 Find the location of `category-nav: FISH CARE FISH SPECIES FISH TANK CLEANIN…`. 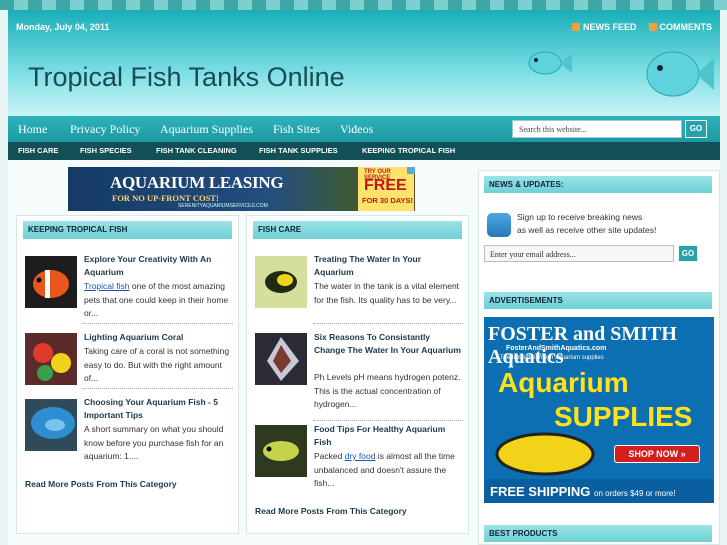

category-nav: FISH CARE FISH SPECIES FISH TANK CLEANIN… is located at coordinates (364, 151).